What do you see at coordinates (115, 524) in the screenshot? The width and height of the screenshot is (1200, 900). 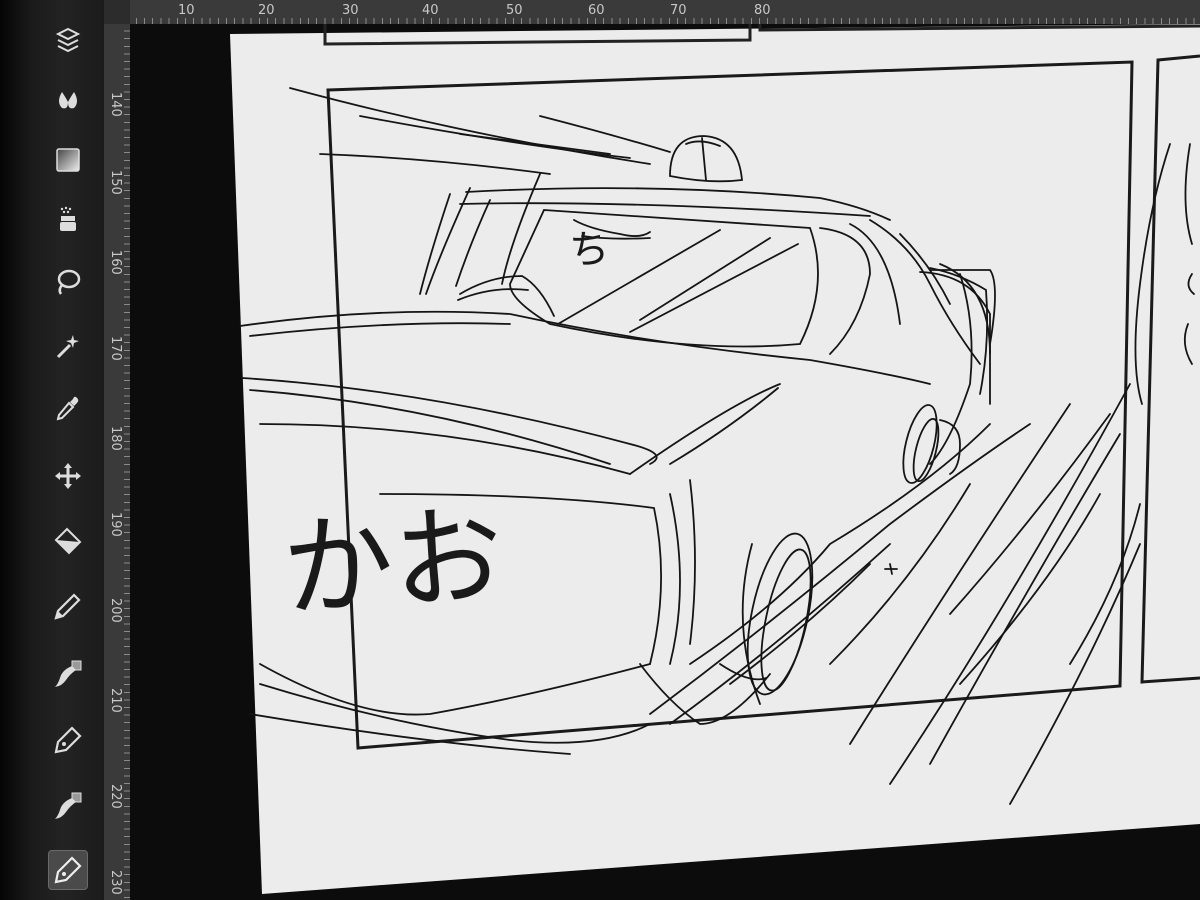 I see `ruler-label: 190` at bounding box center [115, 524].